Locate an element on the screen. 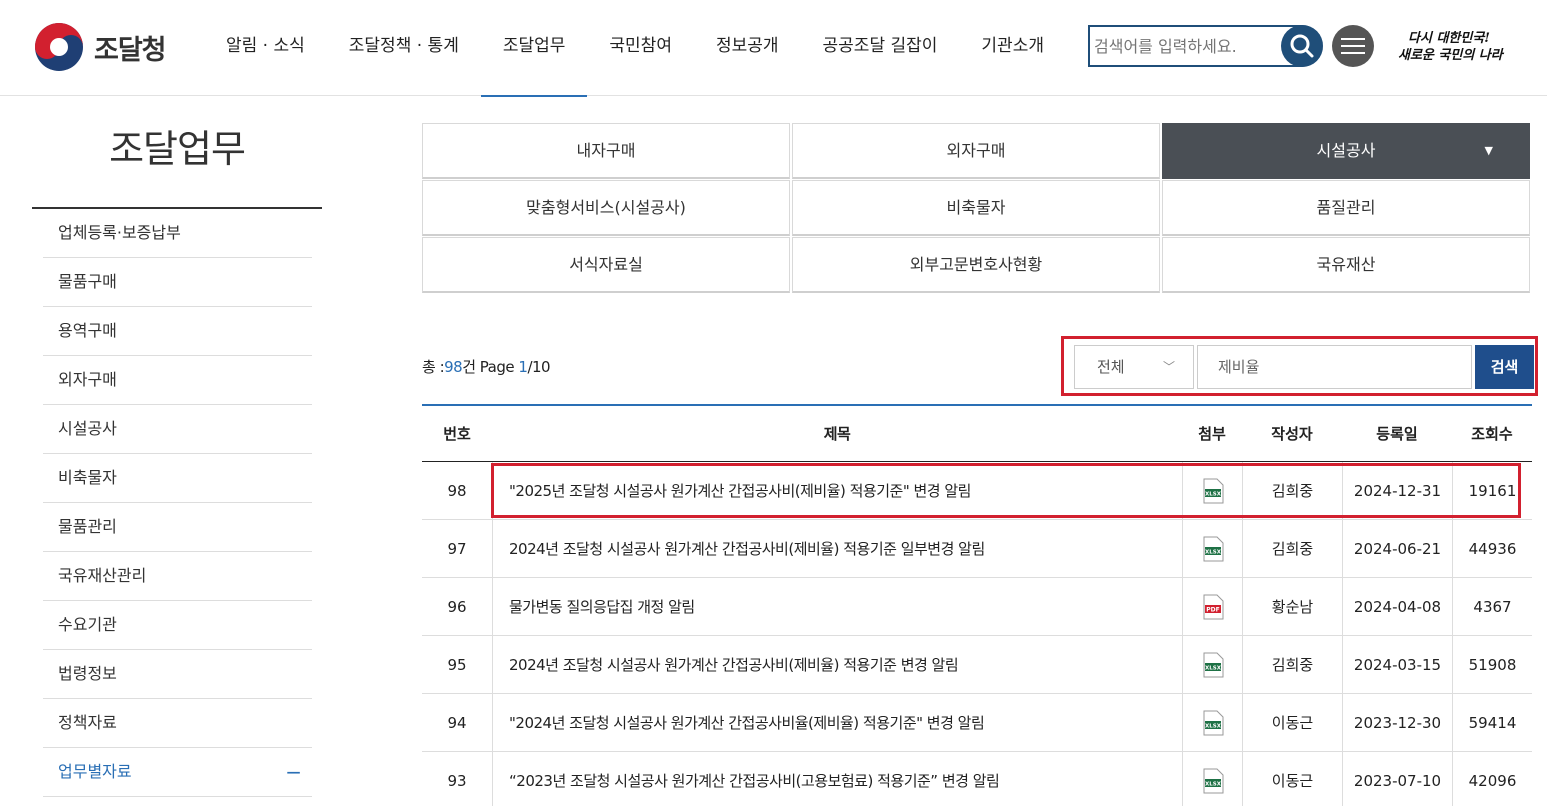 This screenshot has height=806, width=1547. row-attachment: PDF is located at coordinates (1212, 606).